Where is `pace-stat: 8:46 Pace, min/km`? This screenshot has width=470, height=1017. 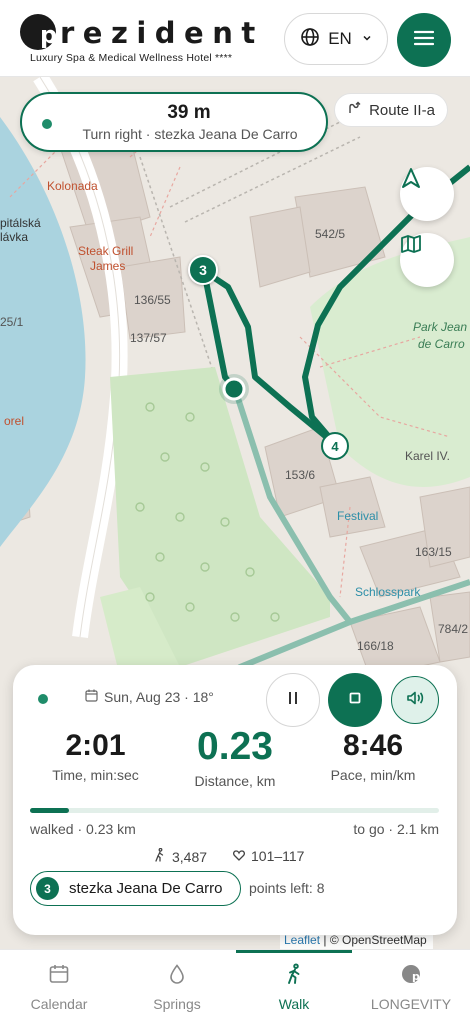 pace-stat: 8:46 Pace, min/km is located at coordinates (373, 756).